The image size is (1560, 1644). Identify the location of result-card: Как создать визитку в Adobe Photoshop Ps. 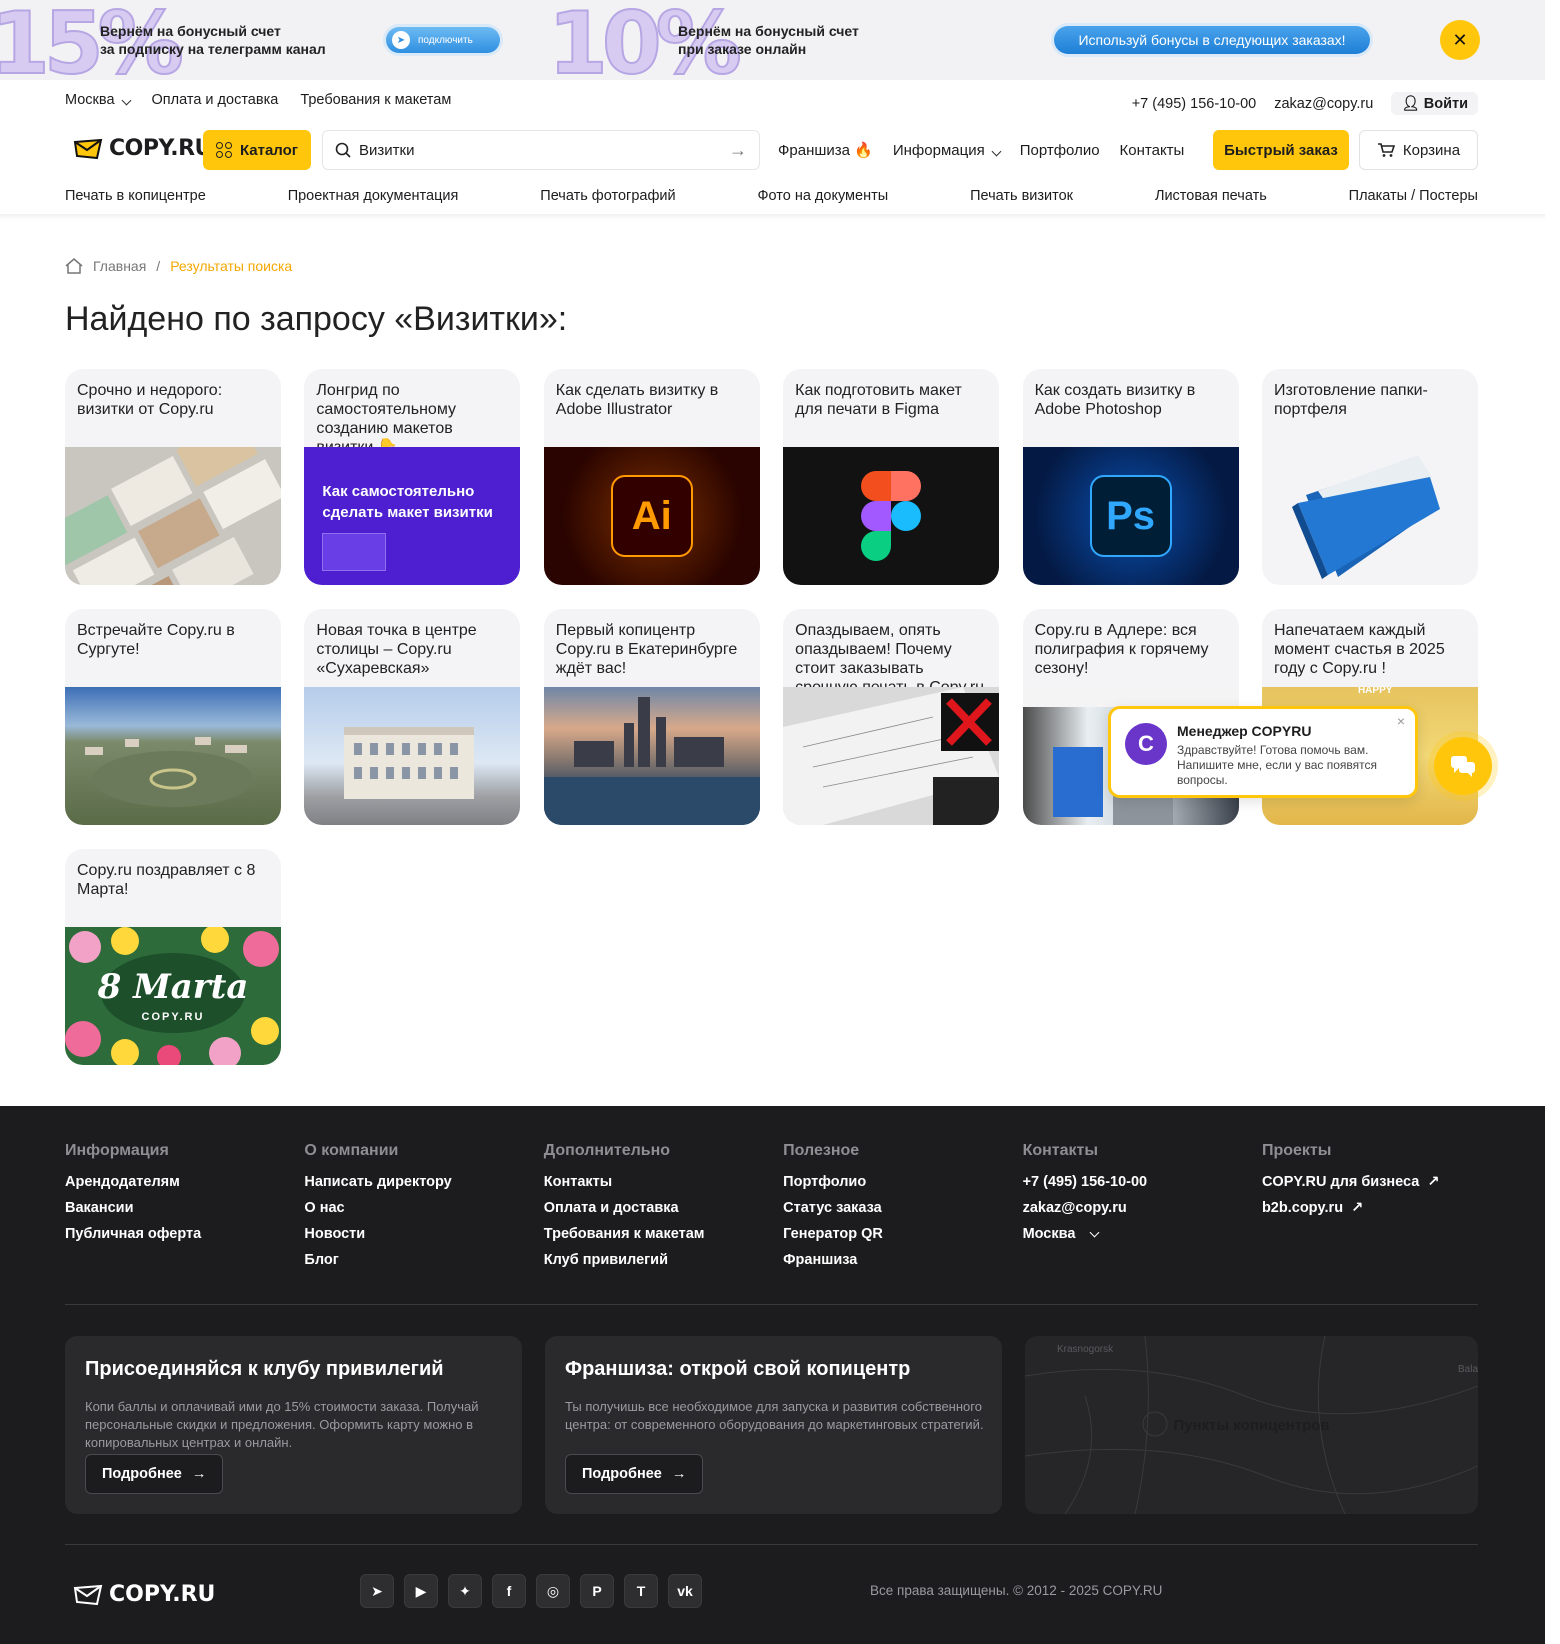
(1130, 477).